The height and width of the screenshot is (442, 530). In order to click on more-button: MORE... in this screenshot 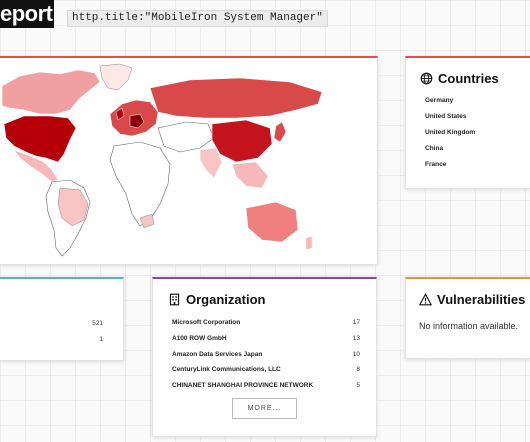, I will do `click(264, 408)`.